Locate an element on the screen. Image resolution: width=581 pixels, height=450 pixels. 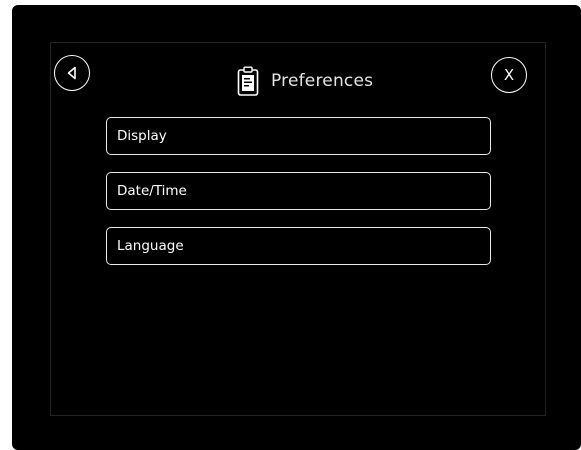
page-title: Preferences is located at coordinates (322, 81).